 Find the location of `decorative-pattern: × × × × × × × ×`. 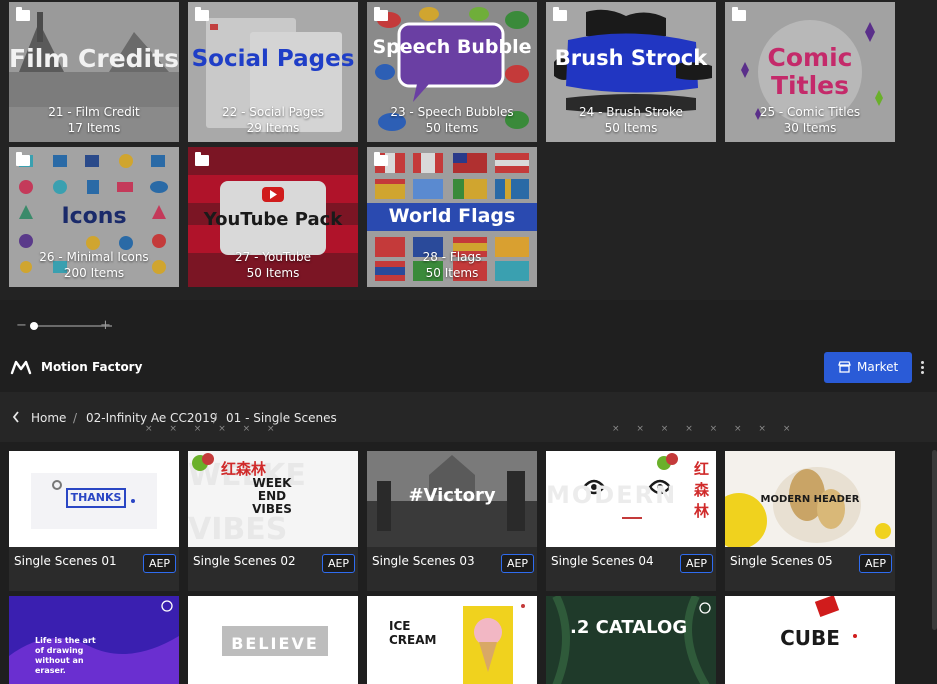

decorative-pattern: × × × × × × × × is located at coordinates (705, 429).